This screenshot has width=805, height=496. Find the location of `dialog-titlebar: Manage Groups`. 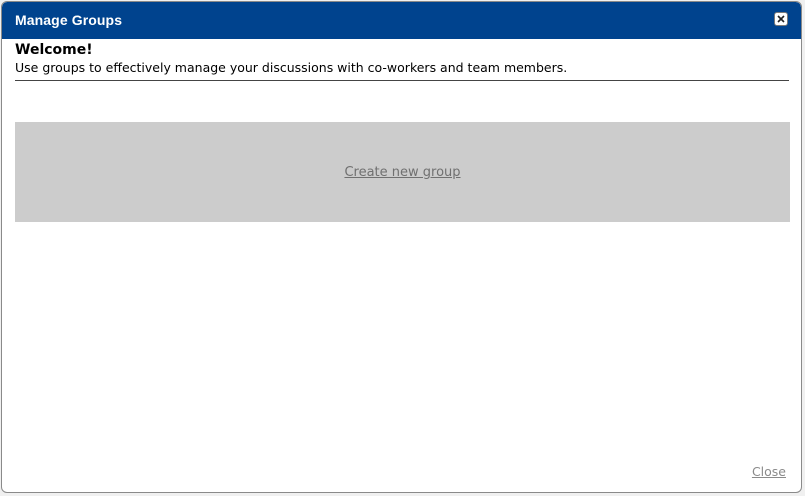

dialog-titlebar: Manage Groups is located at coordinates (401, 20).